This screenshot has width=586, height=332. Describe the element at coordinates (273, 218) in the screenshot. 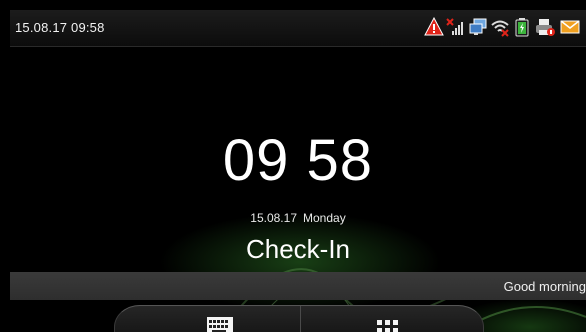

I see `current-date: 15.08.17` at that location.